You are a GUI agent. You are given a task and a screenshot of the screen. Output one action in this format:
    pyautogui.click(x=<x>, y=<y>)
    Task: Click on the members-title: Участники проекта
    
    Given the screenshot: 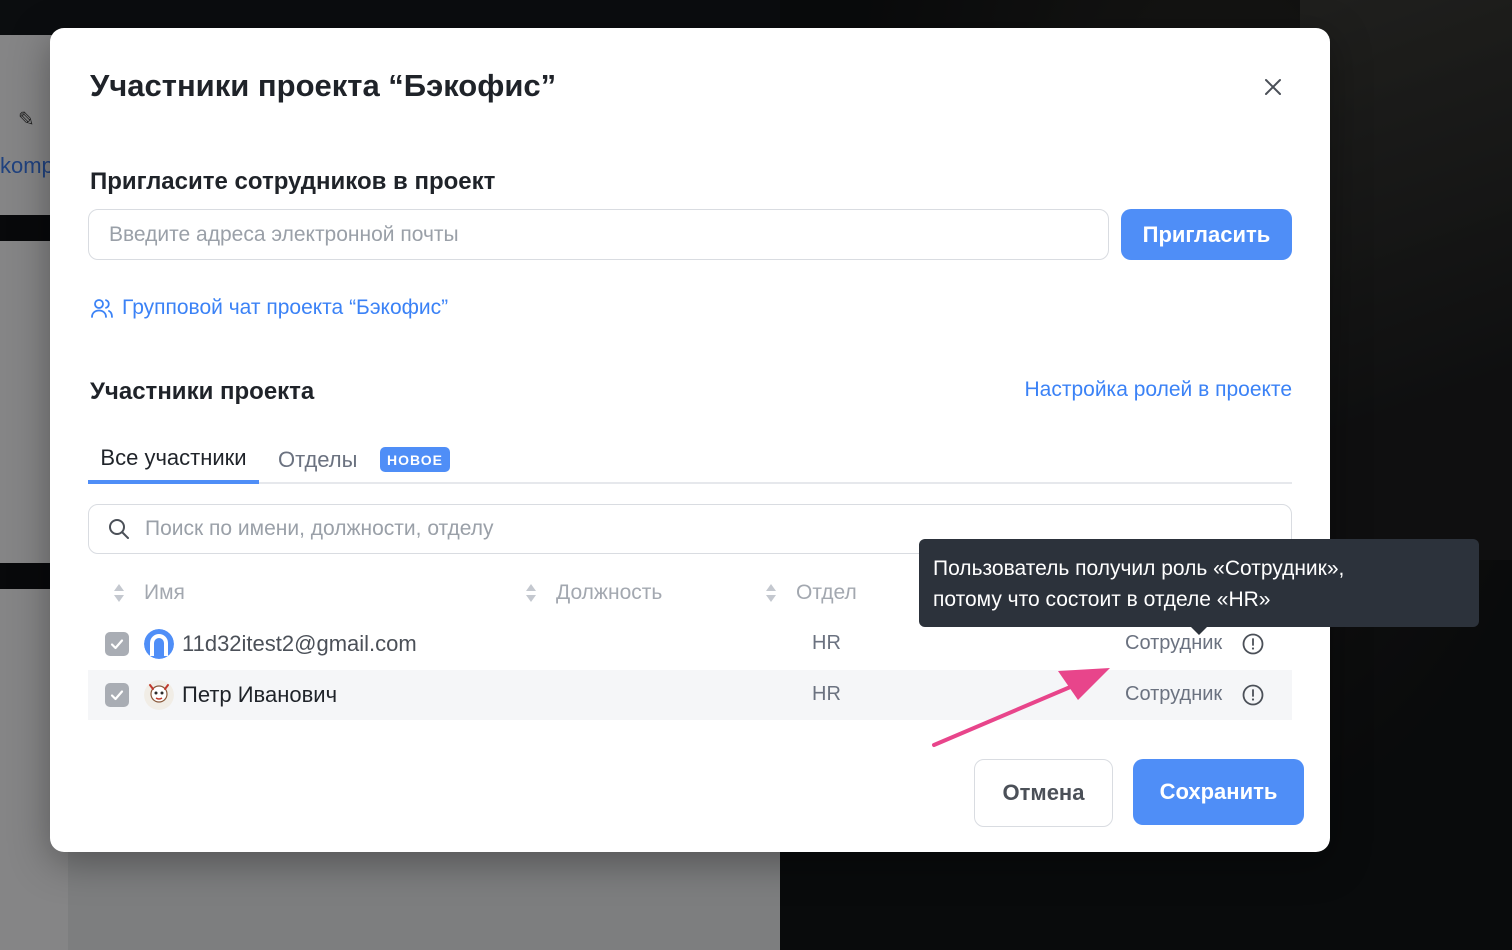 What is the action you would take?
    pyautogui.click(x=202, y=391)
    